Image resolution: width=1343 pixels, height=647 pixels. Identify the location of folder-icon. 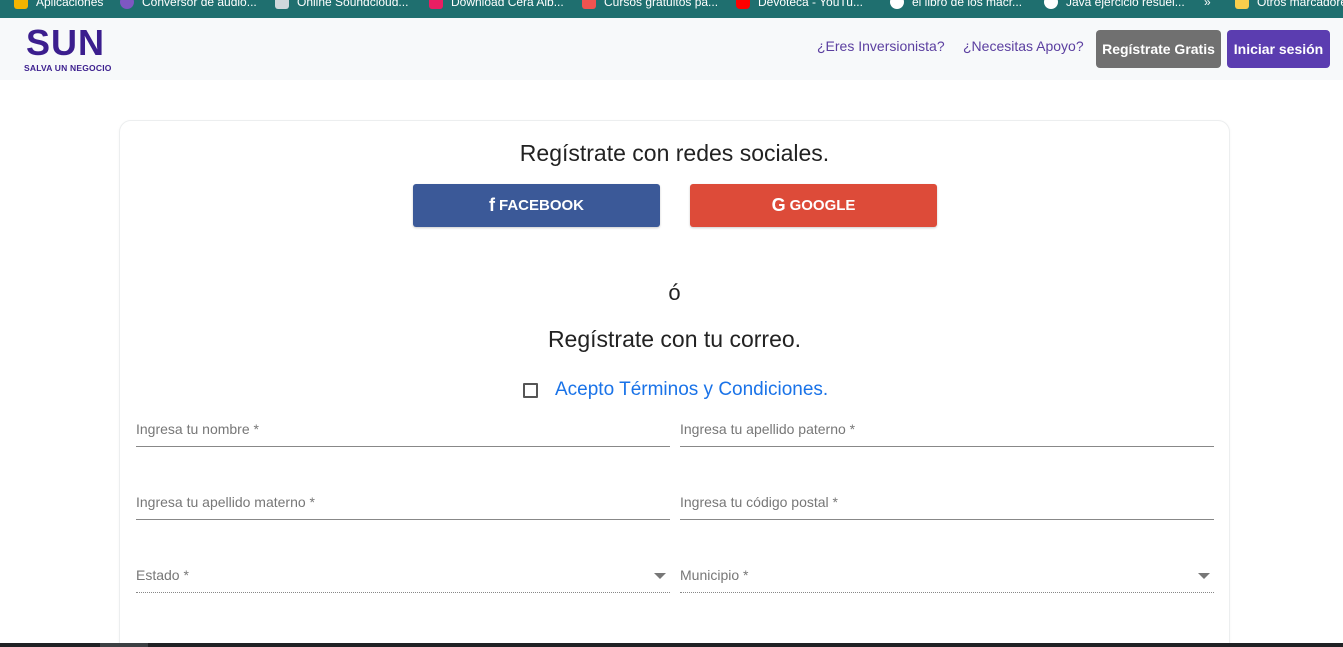
(1242, 4).